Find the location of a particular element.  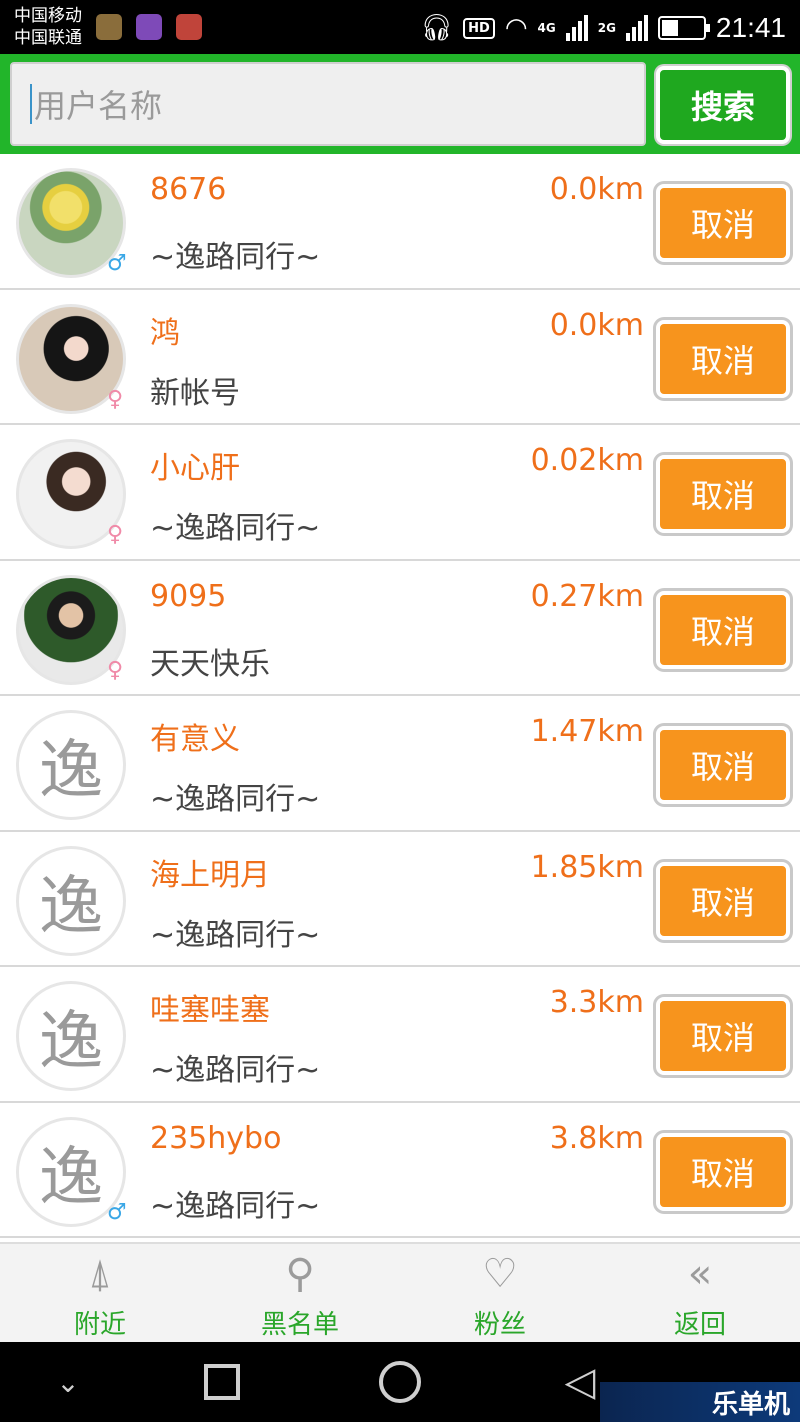

status-bar: 中国移动 中国联通 🎧︎ HD ◠ 4G 2G 21:41 is located at coordinates (400, 27).